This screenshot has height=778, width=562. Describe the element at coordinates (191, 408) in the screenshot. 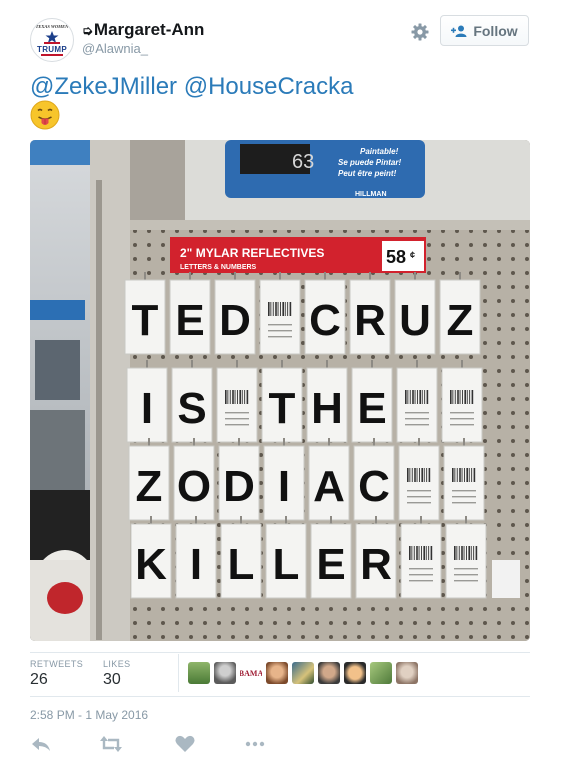

I see `letter-glyph: S` at that location.